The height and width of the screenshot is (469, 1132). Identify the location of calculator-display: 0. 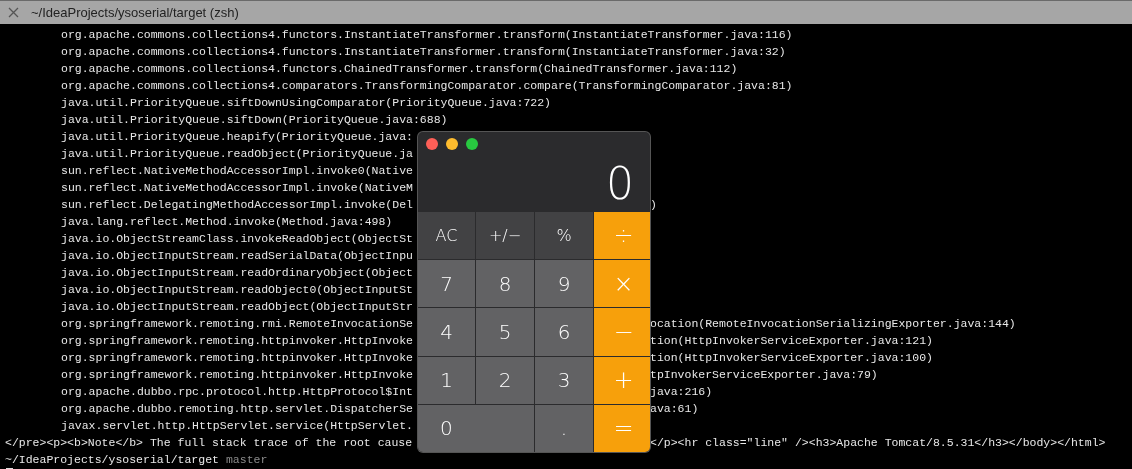
(620, 183).